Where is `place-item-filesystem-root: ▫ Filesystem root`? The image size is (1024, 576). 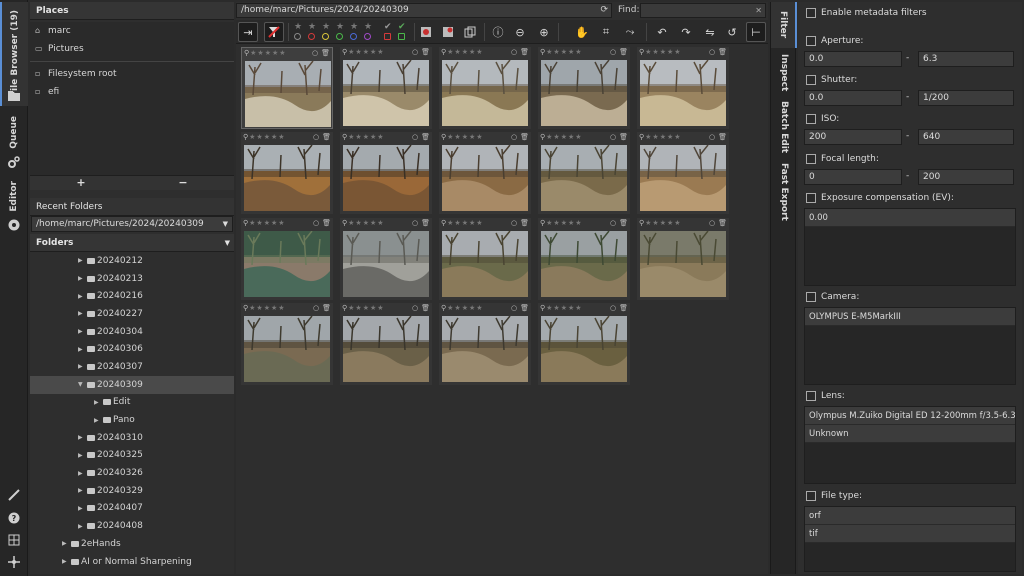 place-item-filesystem-root: ▫ Filesystem root is located at coordinates (132, 74).